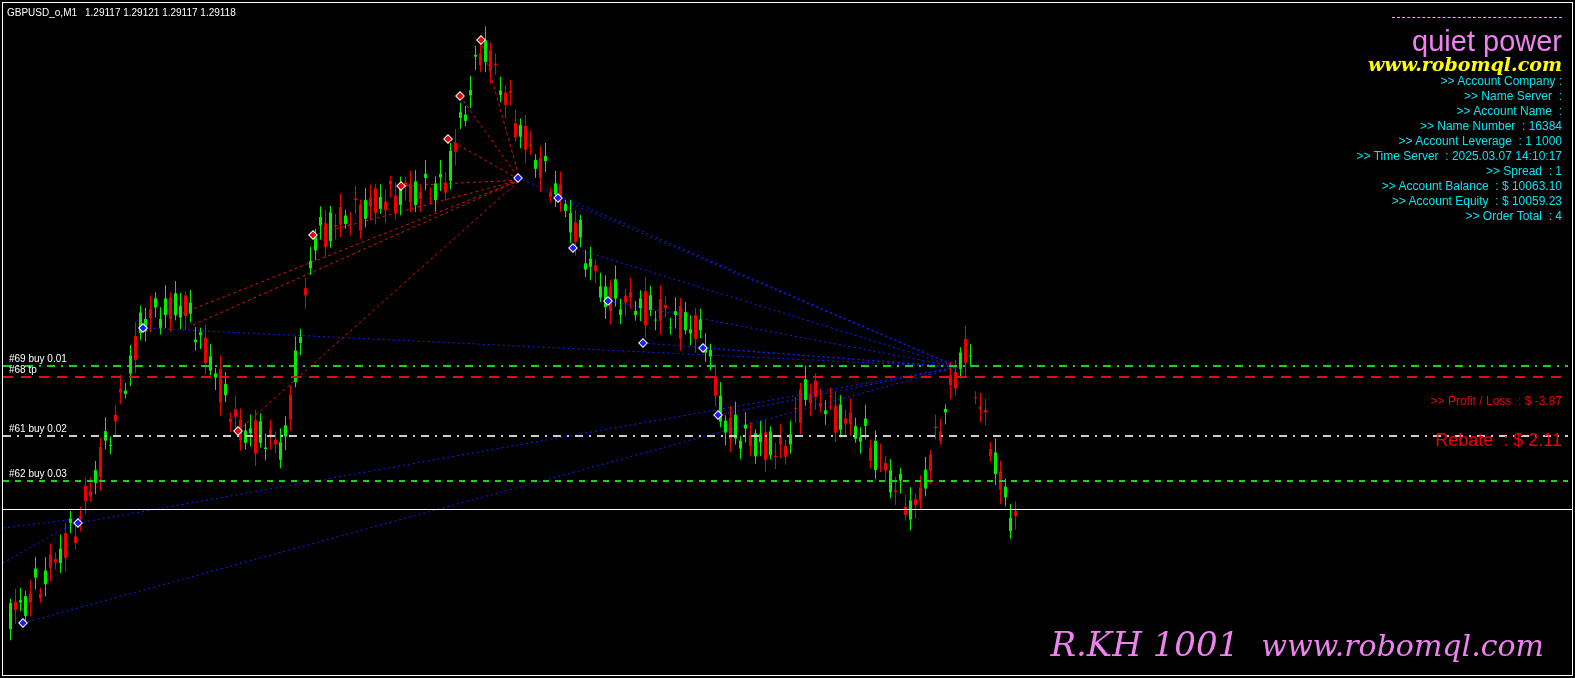  What do you see at coordinates (1459, 156) in the screenshot?
I see `account-info-line: >> Time Server : 2025.03.07 14:10:17` at bounding box center [1459, 156].